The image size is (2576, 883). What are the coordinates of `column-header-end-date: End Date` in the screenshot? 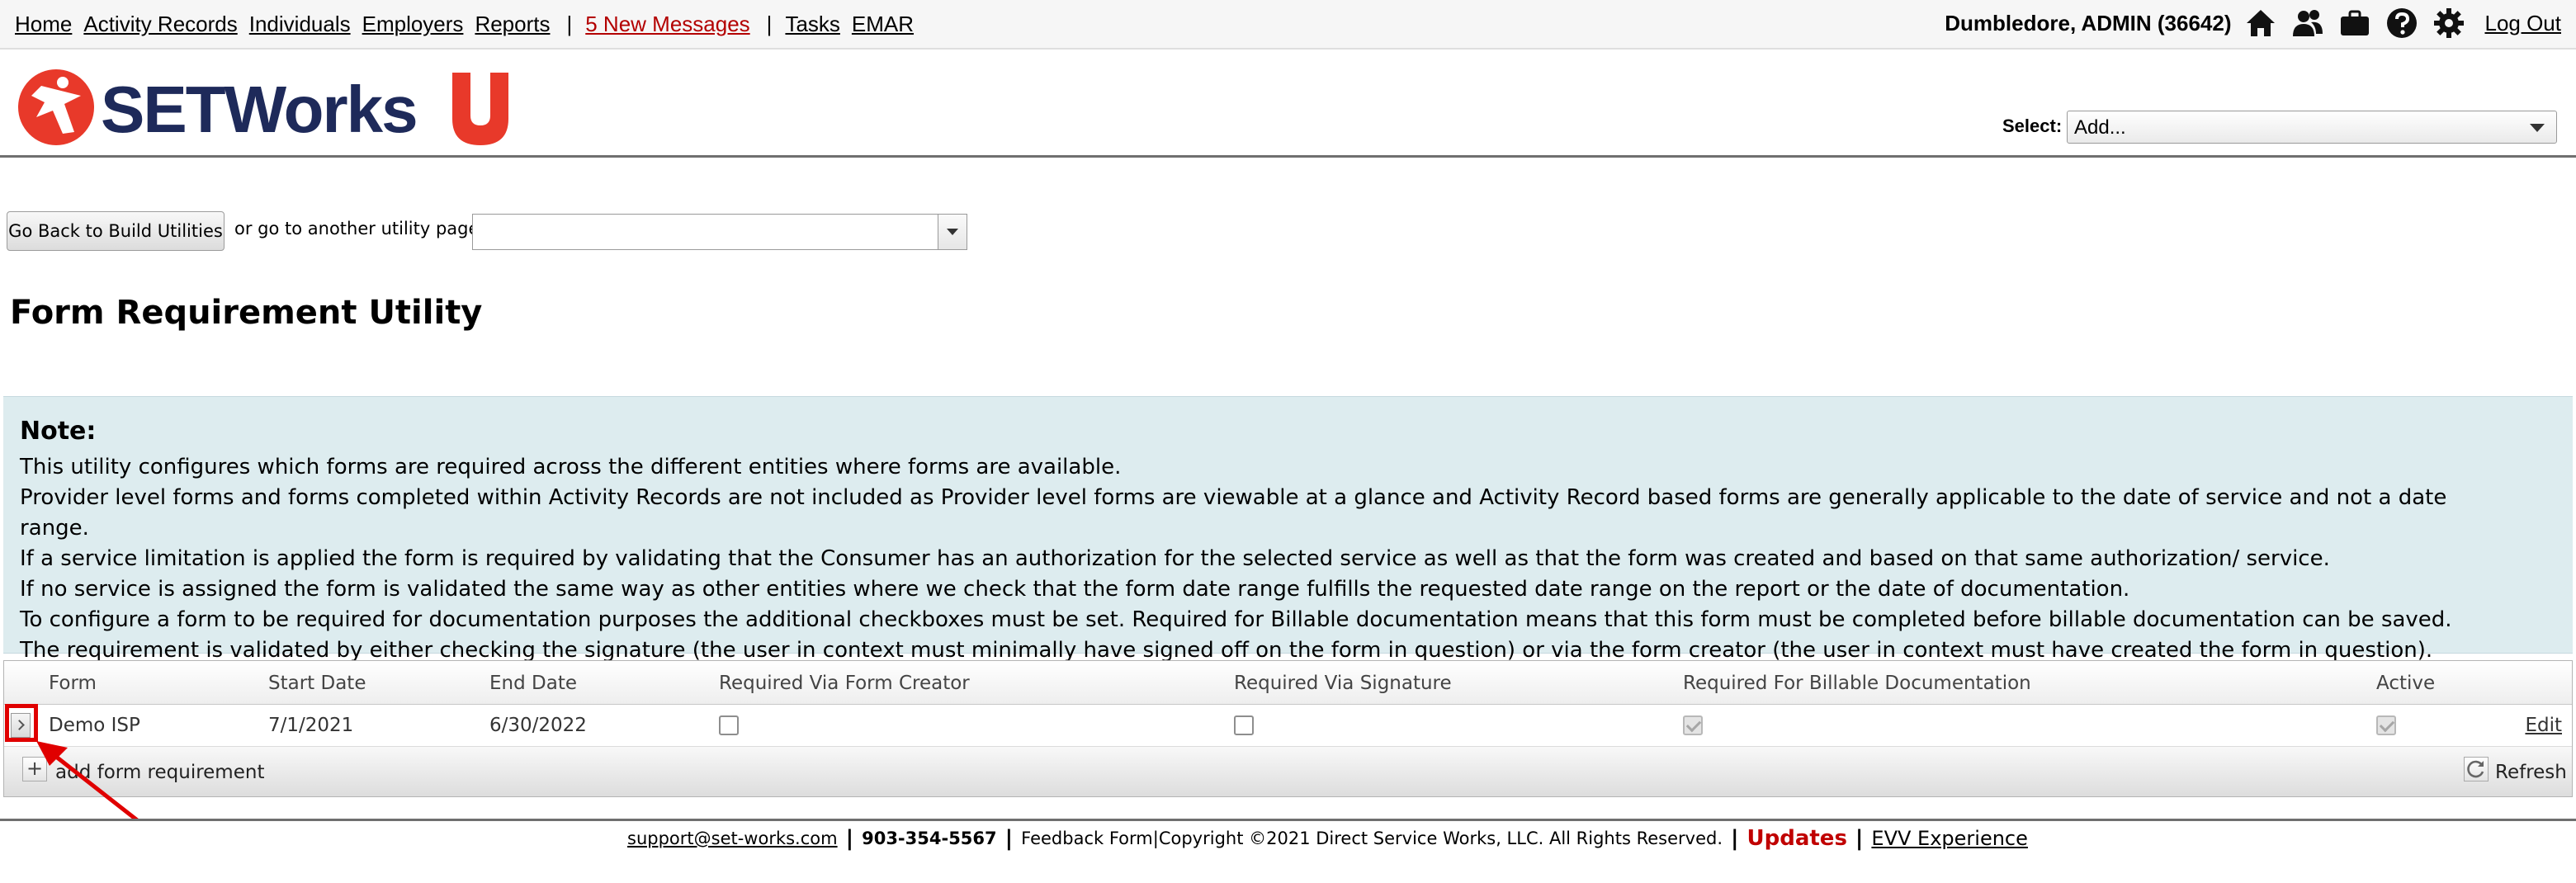 It's located at (533, 683).